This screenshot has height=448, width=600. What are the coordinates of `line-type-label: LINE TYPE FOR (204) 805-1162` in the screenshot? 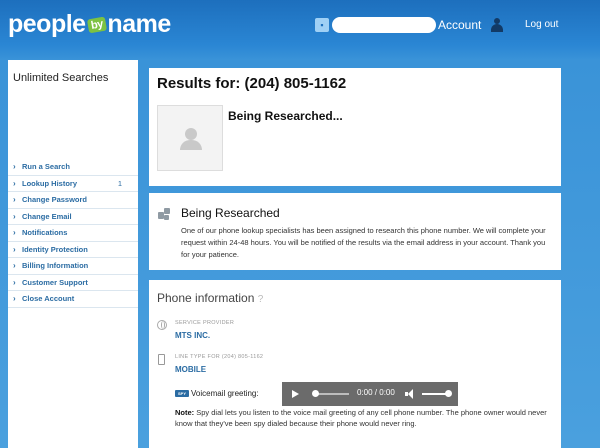 It's located at (219, 357).